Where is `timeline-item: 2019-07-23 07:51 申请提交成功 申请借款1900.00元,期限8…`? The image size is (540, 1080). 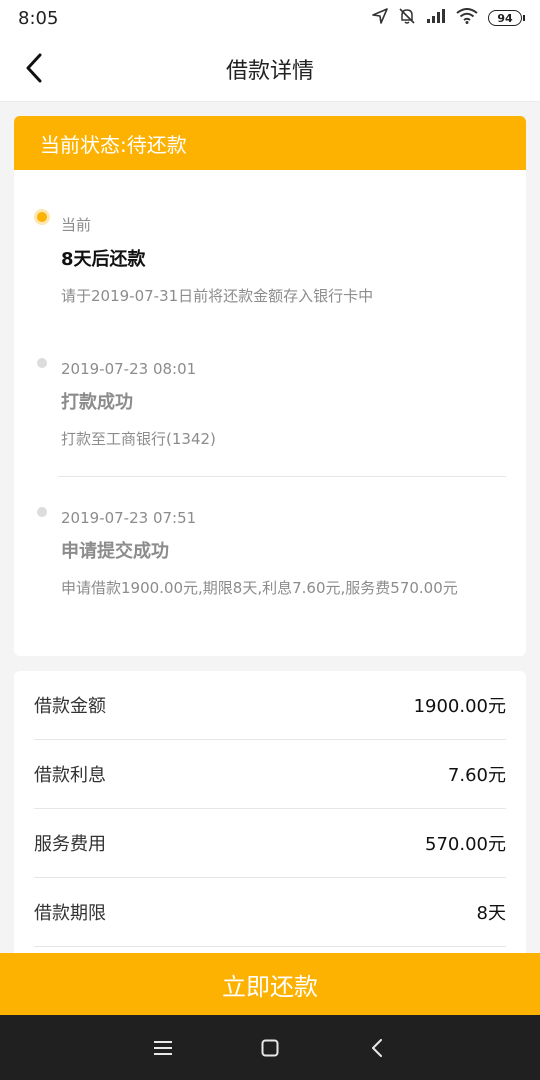
timeline-item: 2019-07-23 07:51 申请提交成功 申请借款1900.00元,期限8… is located at coordinates (266, 538).